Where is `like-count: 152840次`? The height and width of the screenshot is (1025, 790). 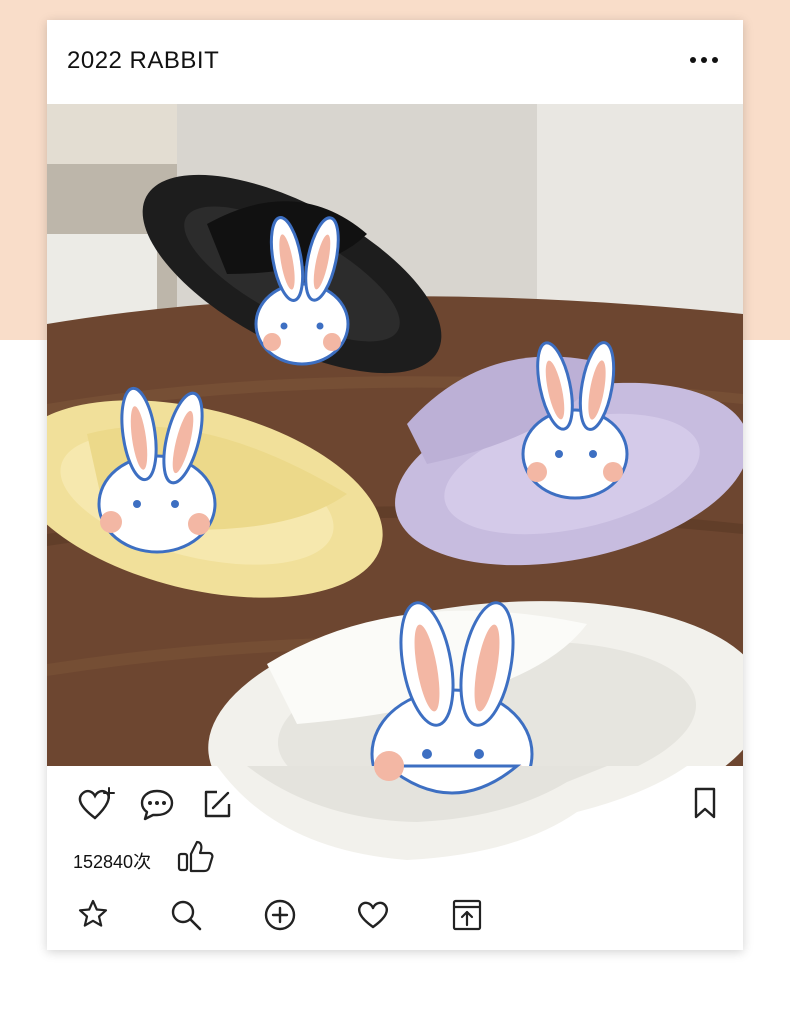
like-count: 152840次 is located at coordinates (112, 862).